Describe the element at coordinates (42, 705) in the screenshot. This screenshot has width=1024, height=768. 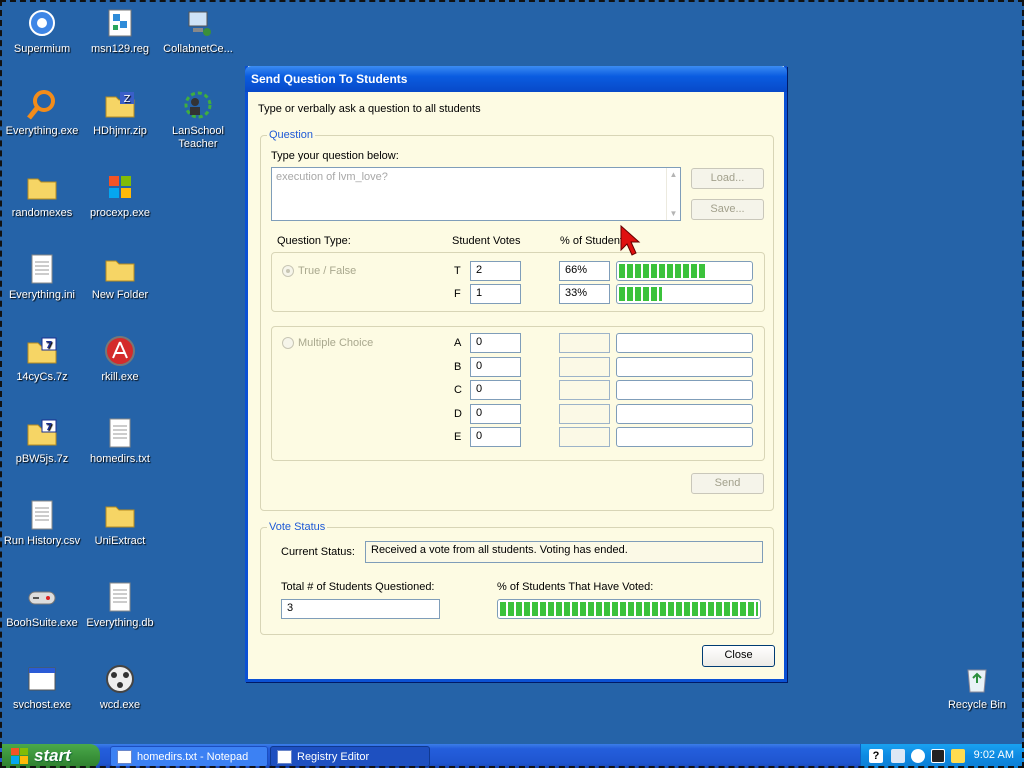
I see `desktop-icon-label: svchost.exe` at that location.